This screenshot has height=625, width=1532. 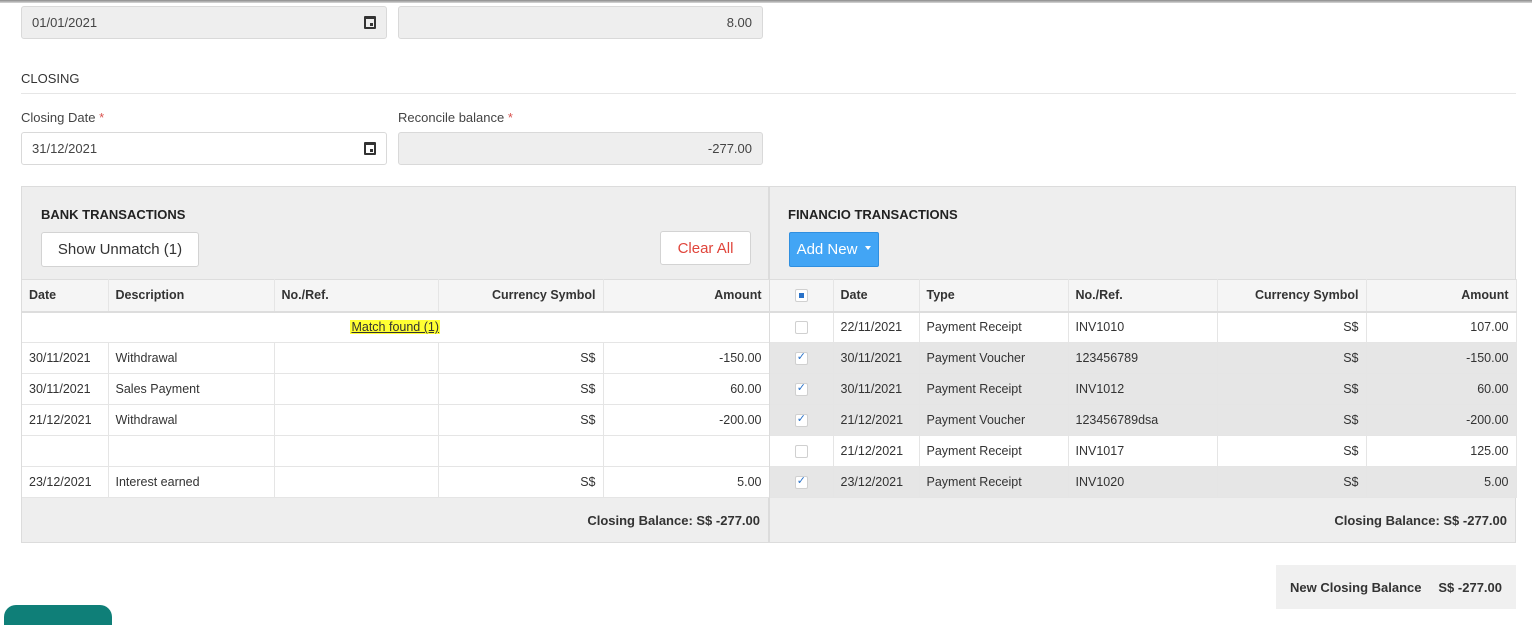 I want to click on column-header-type: Type, so click(x=994, y=296).